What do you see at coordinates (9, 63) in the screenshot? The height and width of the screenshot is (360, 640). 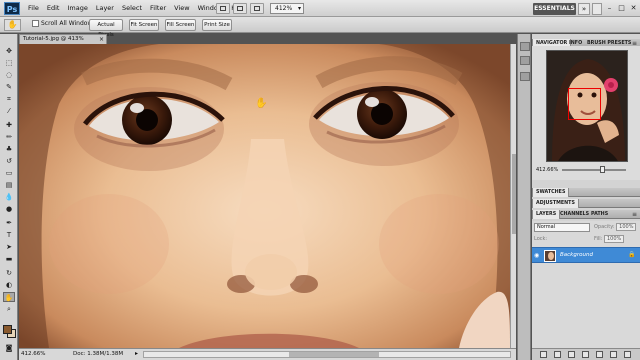 I see `marquee-tool-icon: ⬚` at bounding box center [9, 63].